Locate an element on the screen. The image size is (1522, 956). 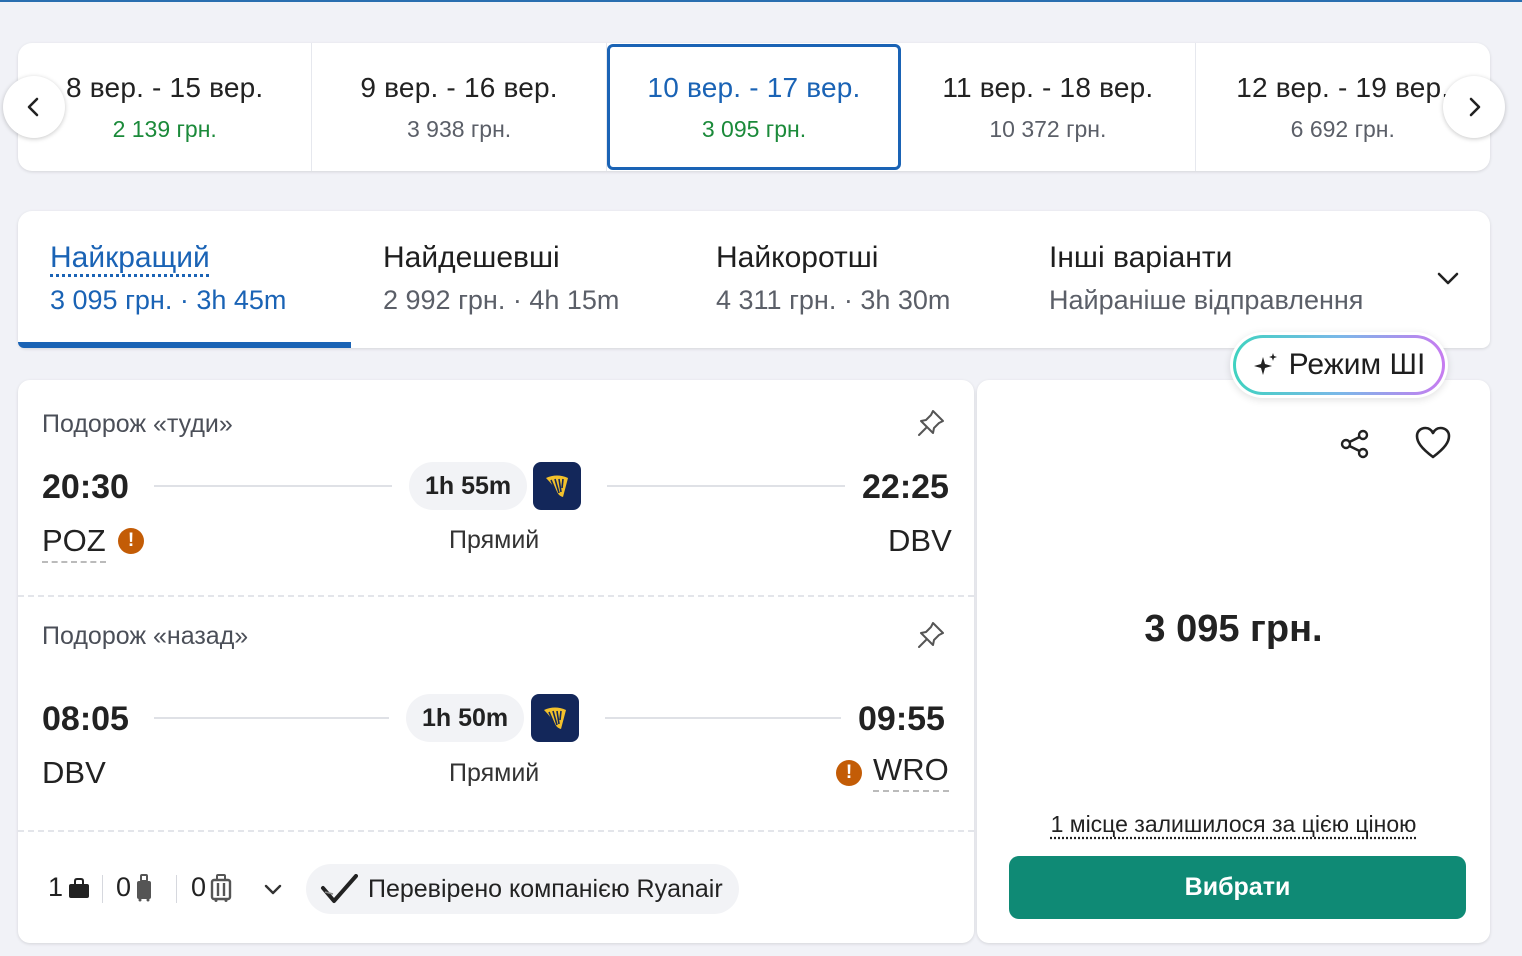
ai-mode-label: Режим ШІ is located at coordinates (1357, 364).